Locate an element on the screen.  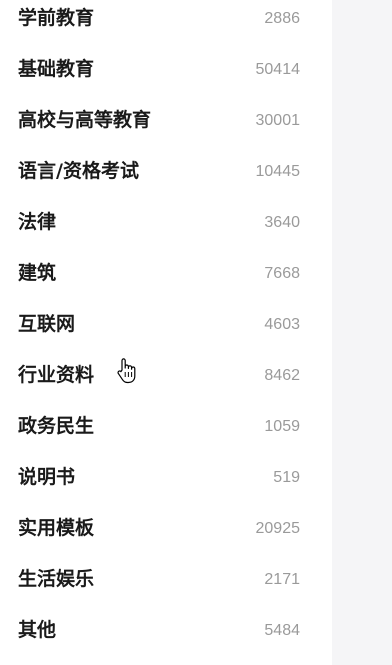
category-name: 说明书 is located at coordinates (47, 477).